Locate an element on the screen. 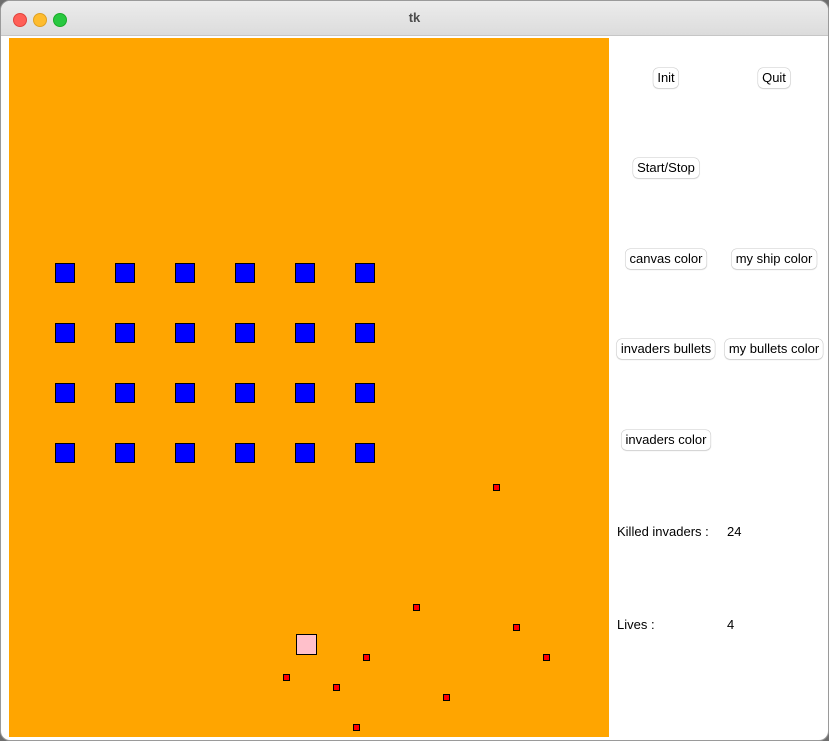  start-stop-button: Start/Stop is located at coordinates (666, 168).